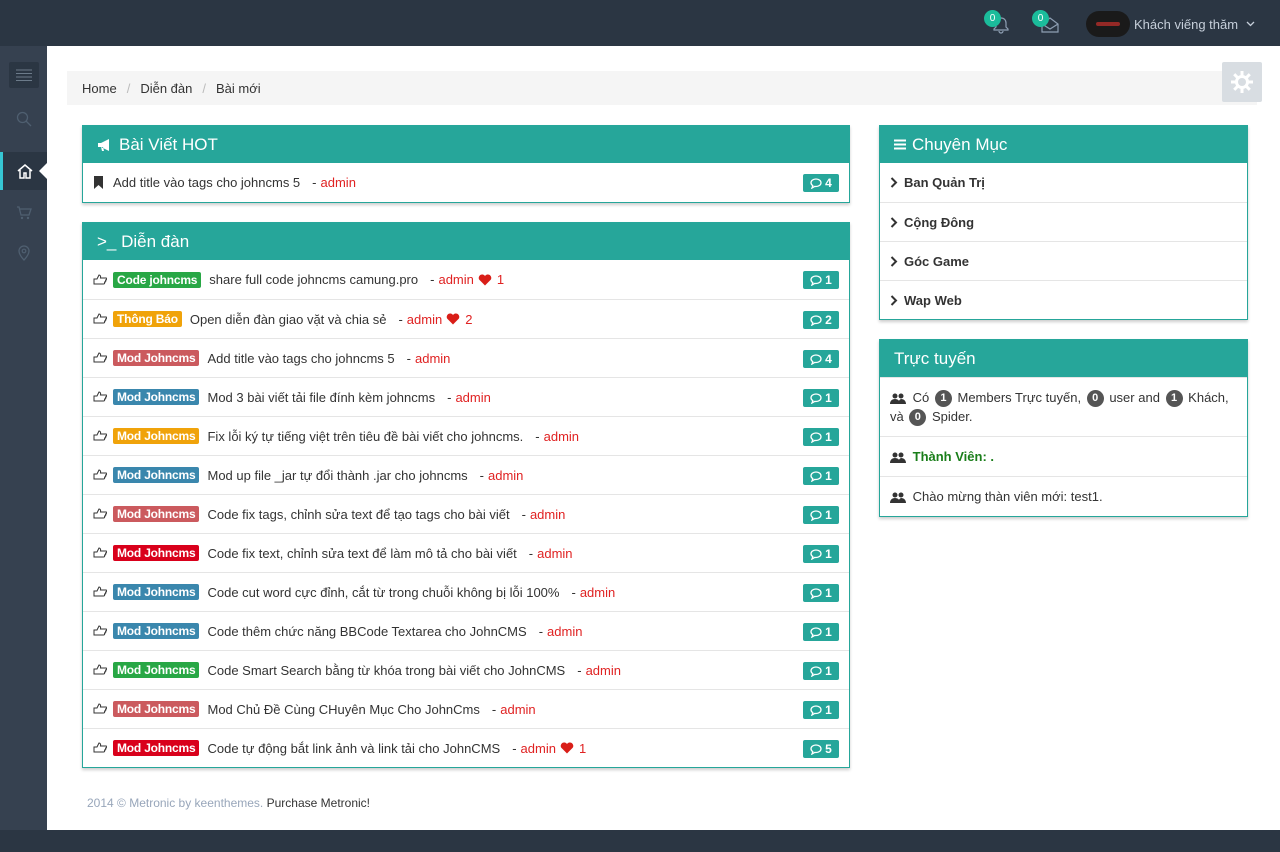 This screenshot has width=1280, height=852. Describe the element at coordinates (23, 119) in the screenshot. I see `sidebar-search` at that location.